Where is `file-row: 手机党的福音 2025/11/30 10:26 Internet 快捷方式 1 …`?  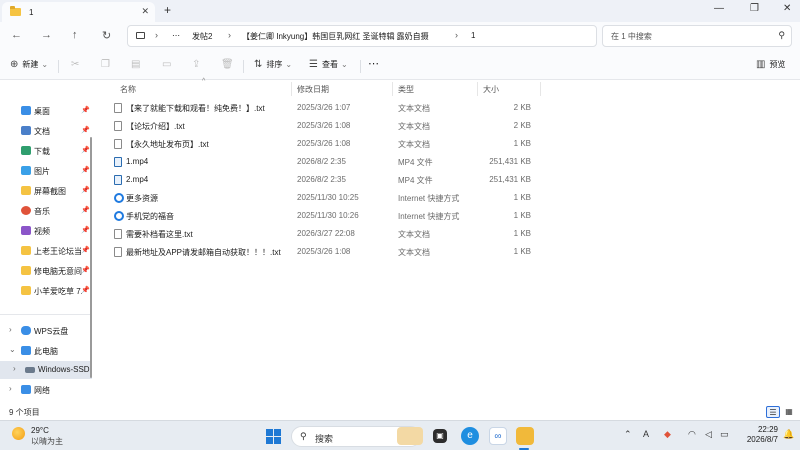 file-row: 手机党的福音 2025/11/30 10:26 Internet 快捷方式 1 … is located at coordinates (325, 216).